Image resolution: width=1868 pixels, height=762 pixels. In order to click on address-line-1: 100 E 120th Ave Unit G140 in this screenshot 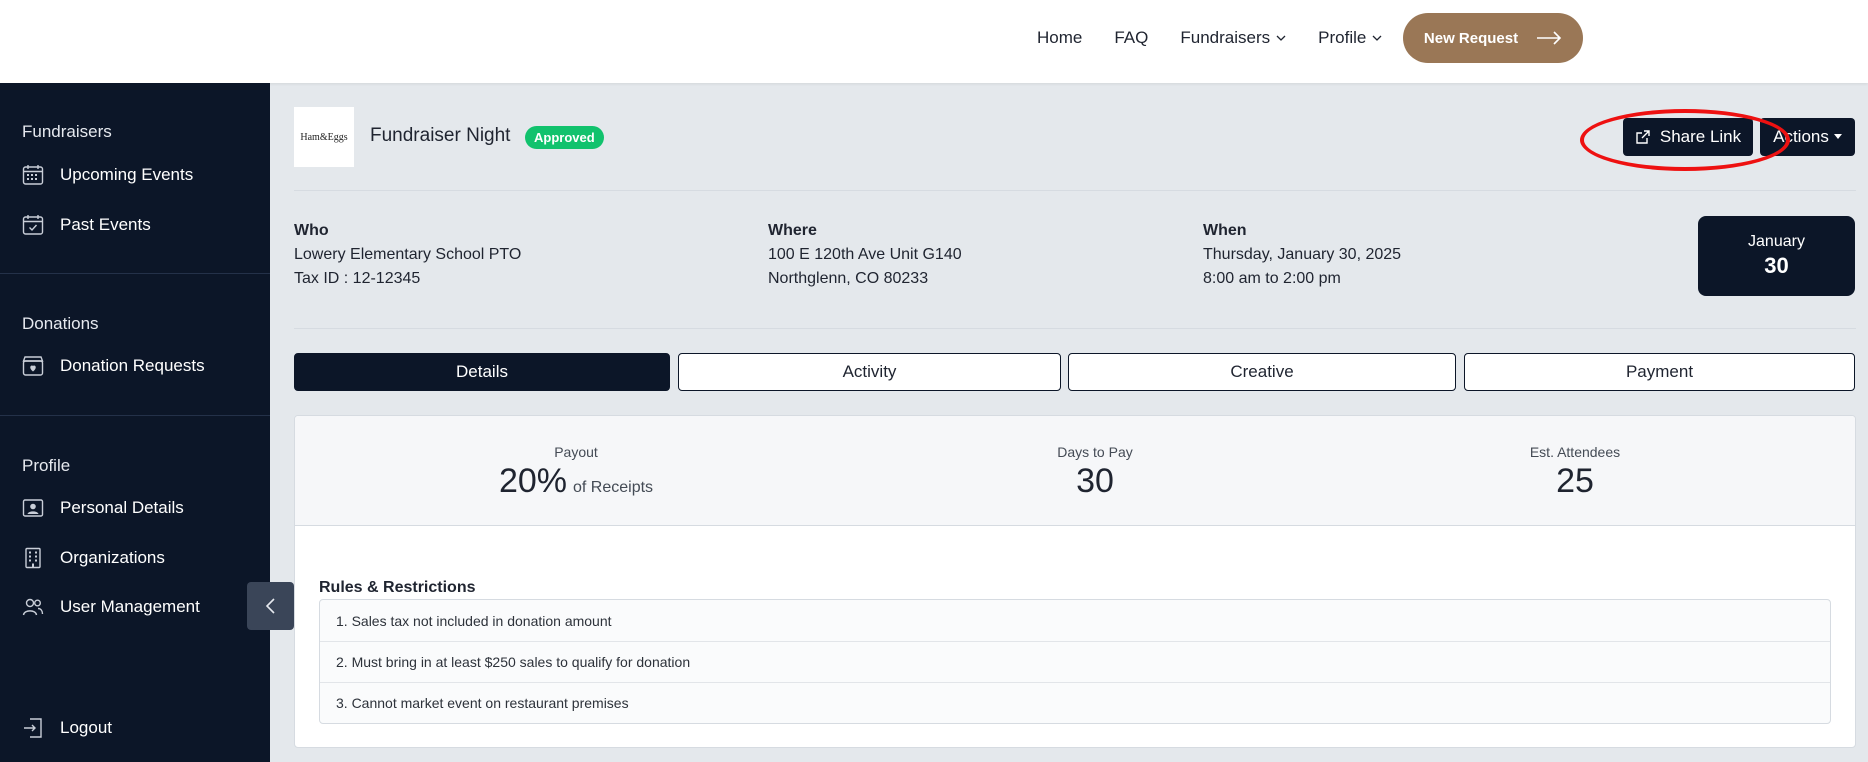, I will do `click(865, 254)`.